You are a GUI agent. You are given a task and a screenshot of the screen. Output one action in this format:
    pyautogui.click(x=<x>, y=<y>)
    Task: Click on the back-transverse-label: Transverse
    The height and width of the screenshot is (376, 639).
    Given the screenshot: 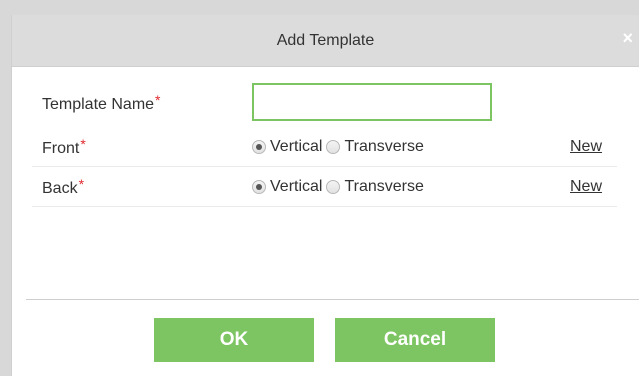 What is the action you would take?
    pyautogui.click(x=383, y=187)
    